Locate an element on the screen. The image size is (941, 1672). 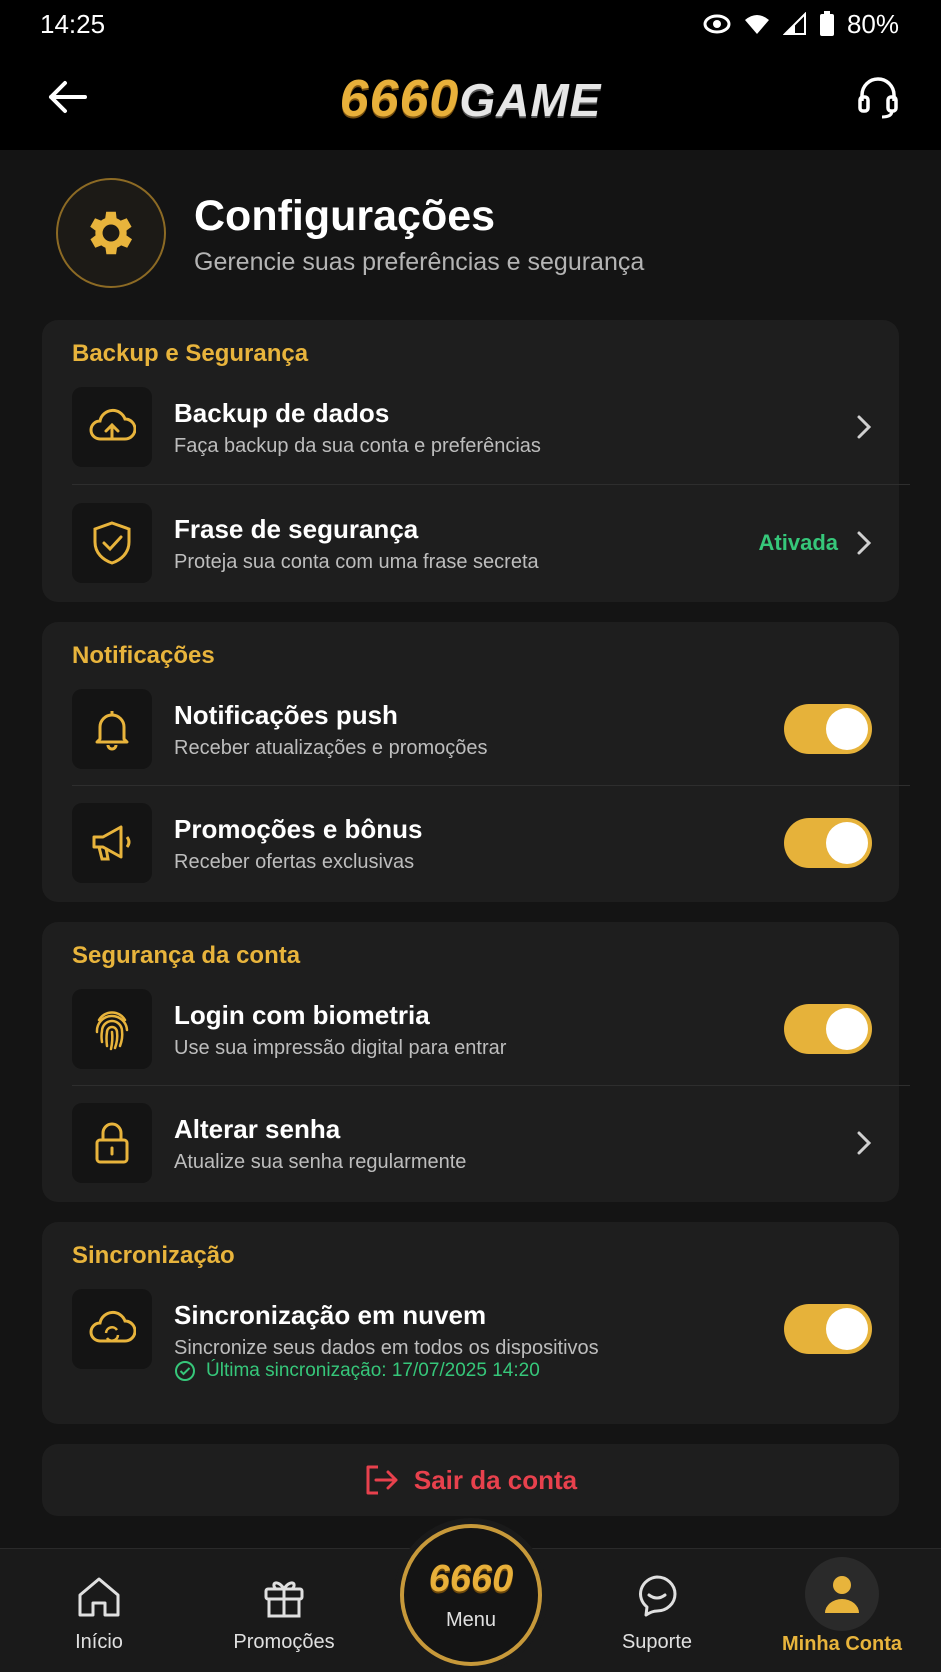
row-title: Promoções e bônus is located at coordinates (298, 828).